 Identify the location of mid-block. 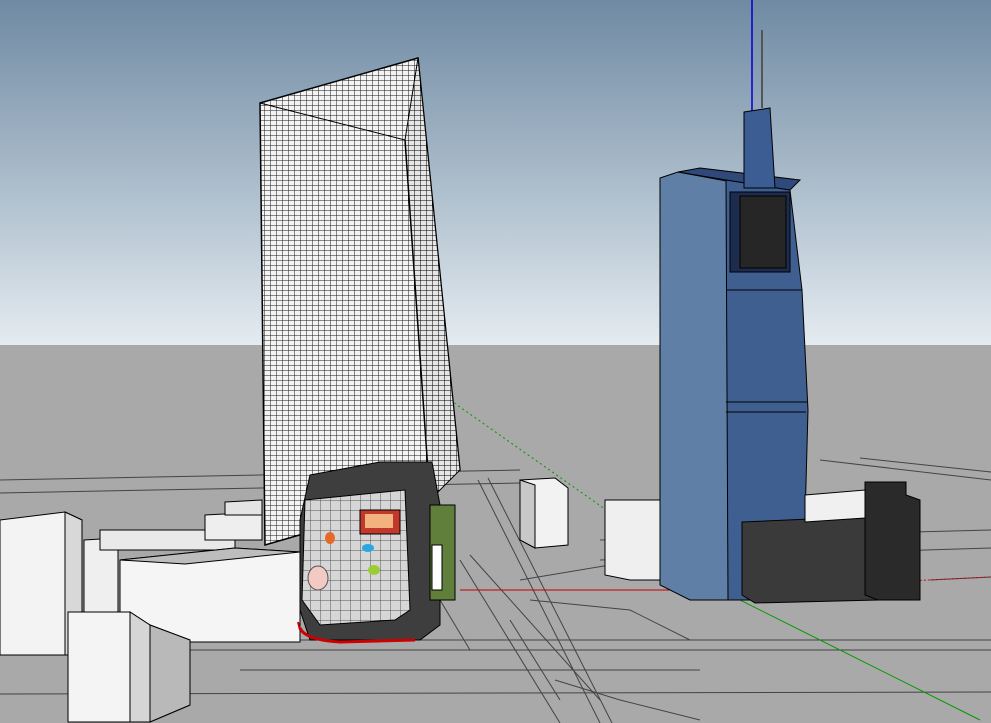
(544, 513).